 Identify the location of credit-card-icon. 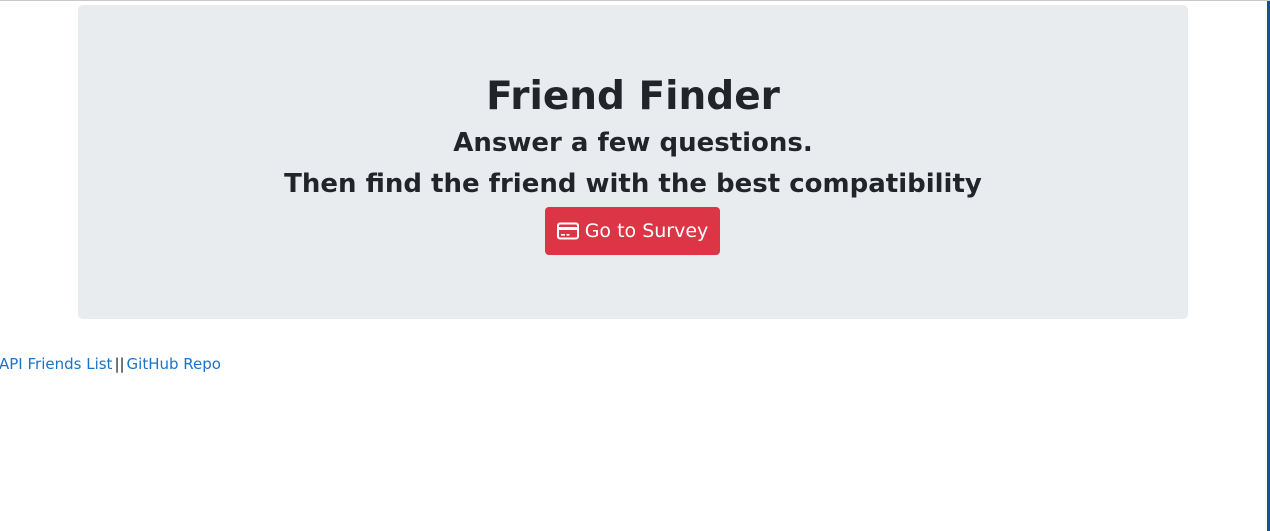
(567, 231).